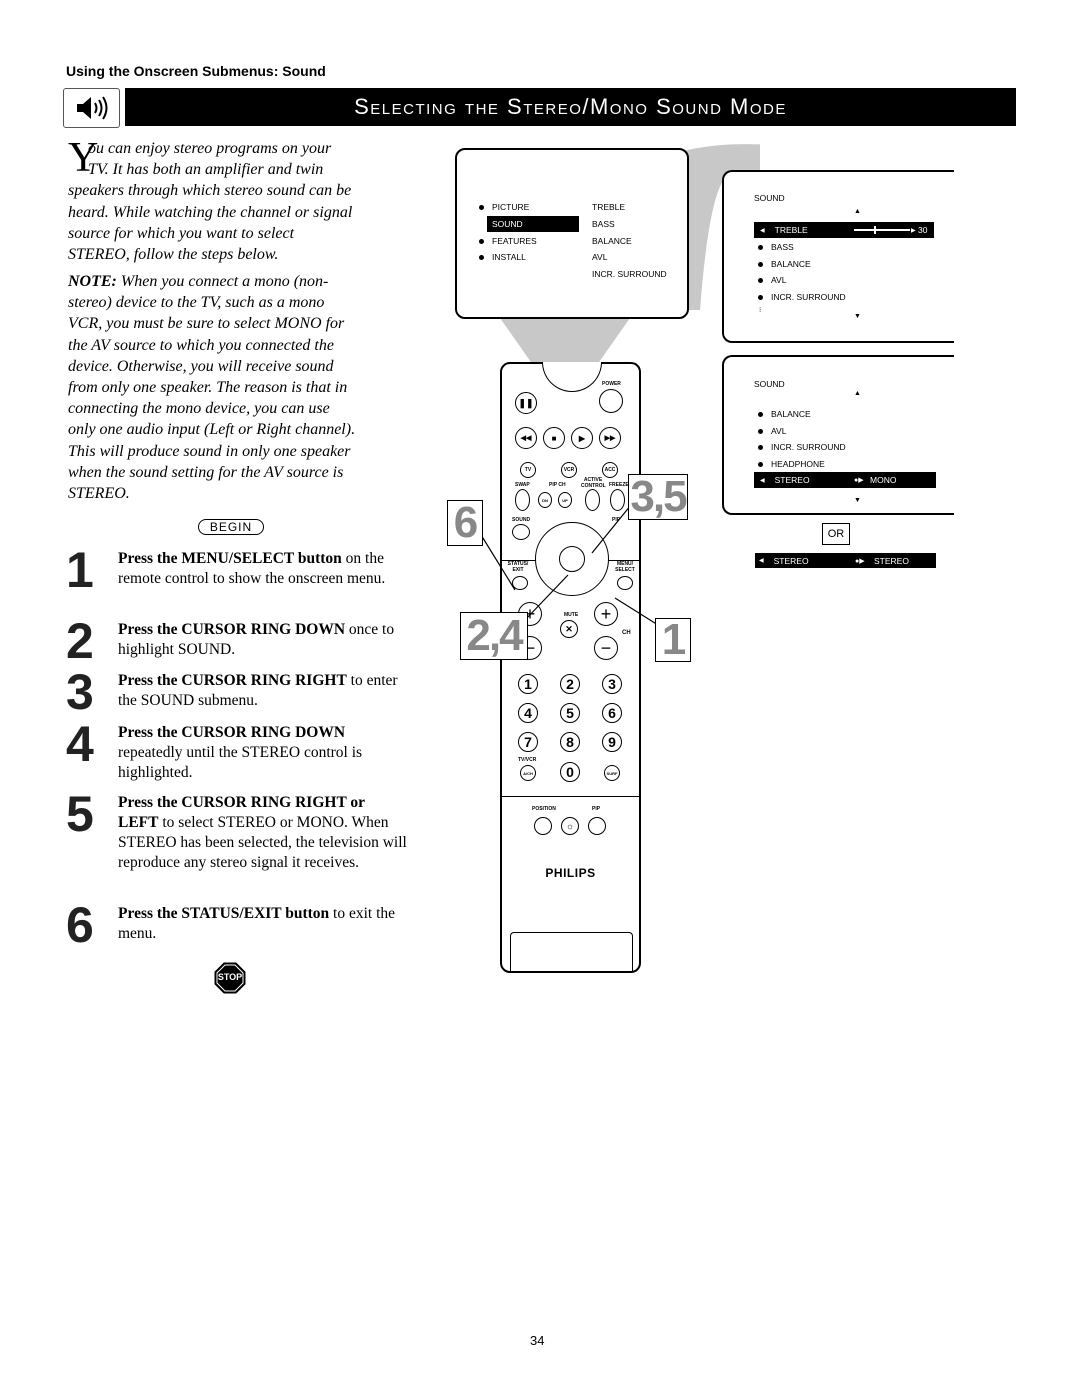 Image resolution: width=1080 pixels, height=1397 pixels. Describe the element at coordinates (196, 71) in the screenshot. I see `section-title: Using the Onscreen Submenus: Sound` at that location.